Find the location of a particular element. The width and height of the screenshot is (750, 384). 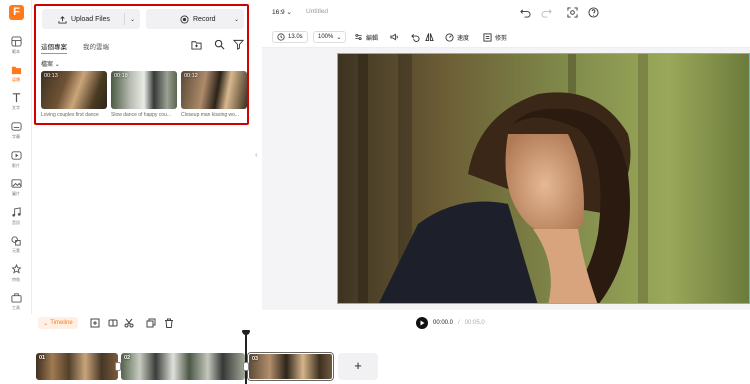

trim-button: 修剪 is located at coordinates (495, 37).